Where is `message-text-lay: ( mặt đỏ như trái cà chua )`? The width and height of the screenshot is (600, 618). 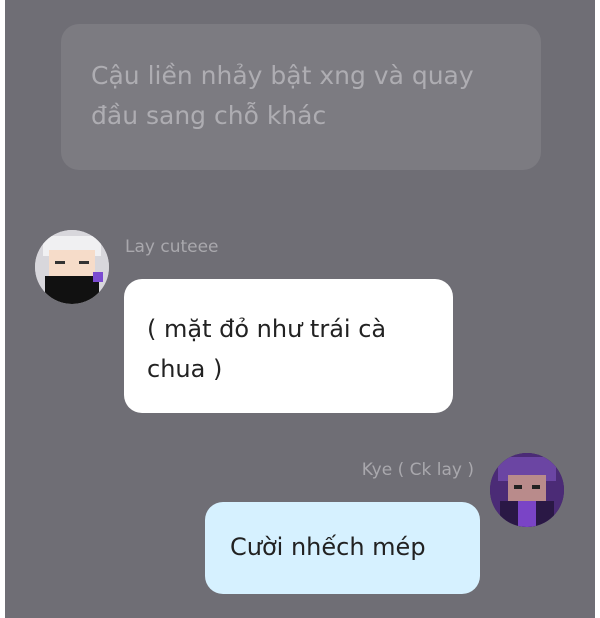
message-text-lay: ( mặt đỏ như trái cà chua ) is located at coordinates (267, 349).